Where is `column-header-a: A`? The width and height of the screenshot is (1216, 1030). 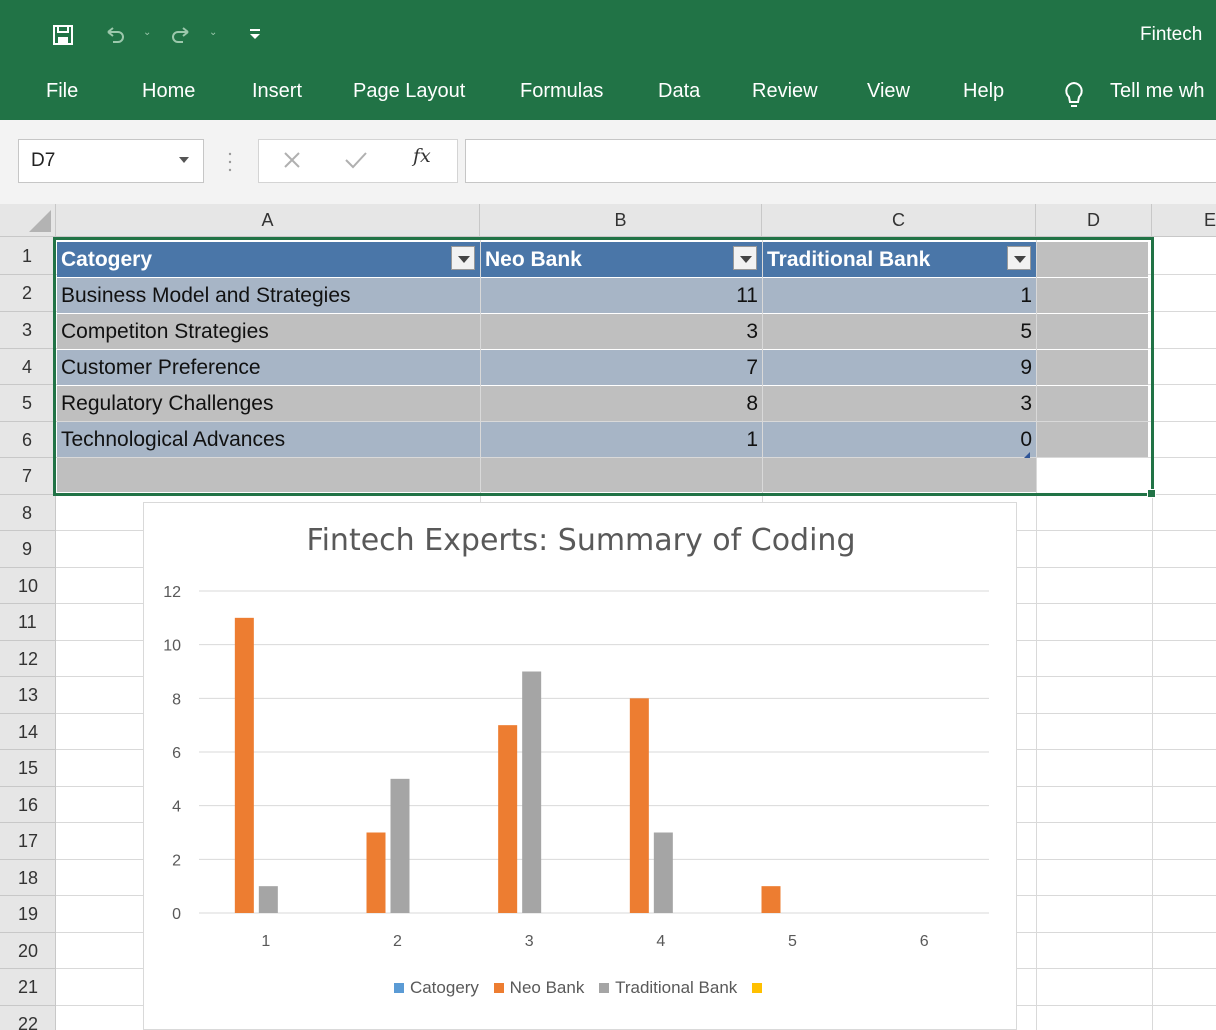 column-header-a: A is located at coordinates (268, 220).